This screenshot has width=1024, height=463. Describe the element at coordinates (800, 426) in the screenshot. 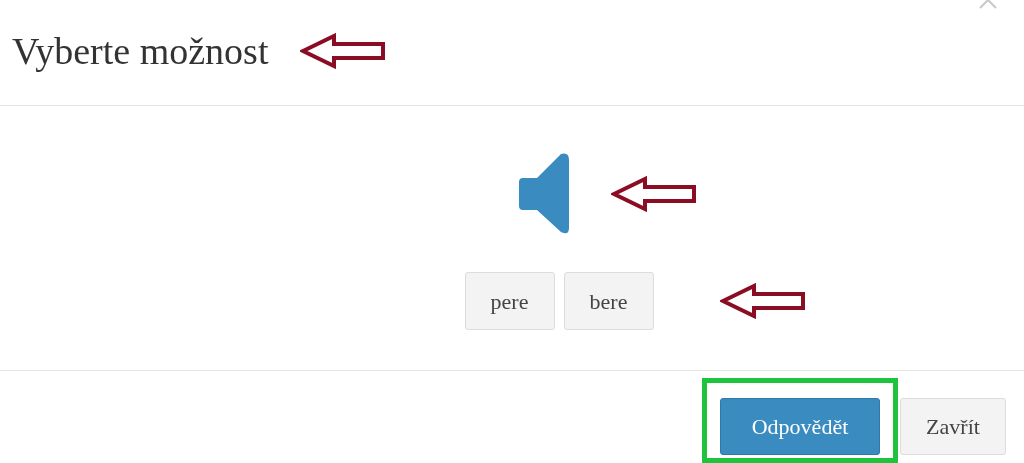

I see `answer-button: Odpovědět` at that location.